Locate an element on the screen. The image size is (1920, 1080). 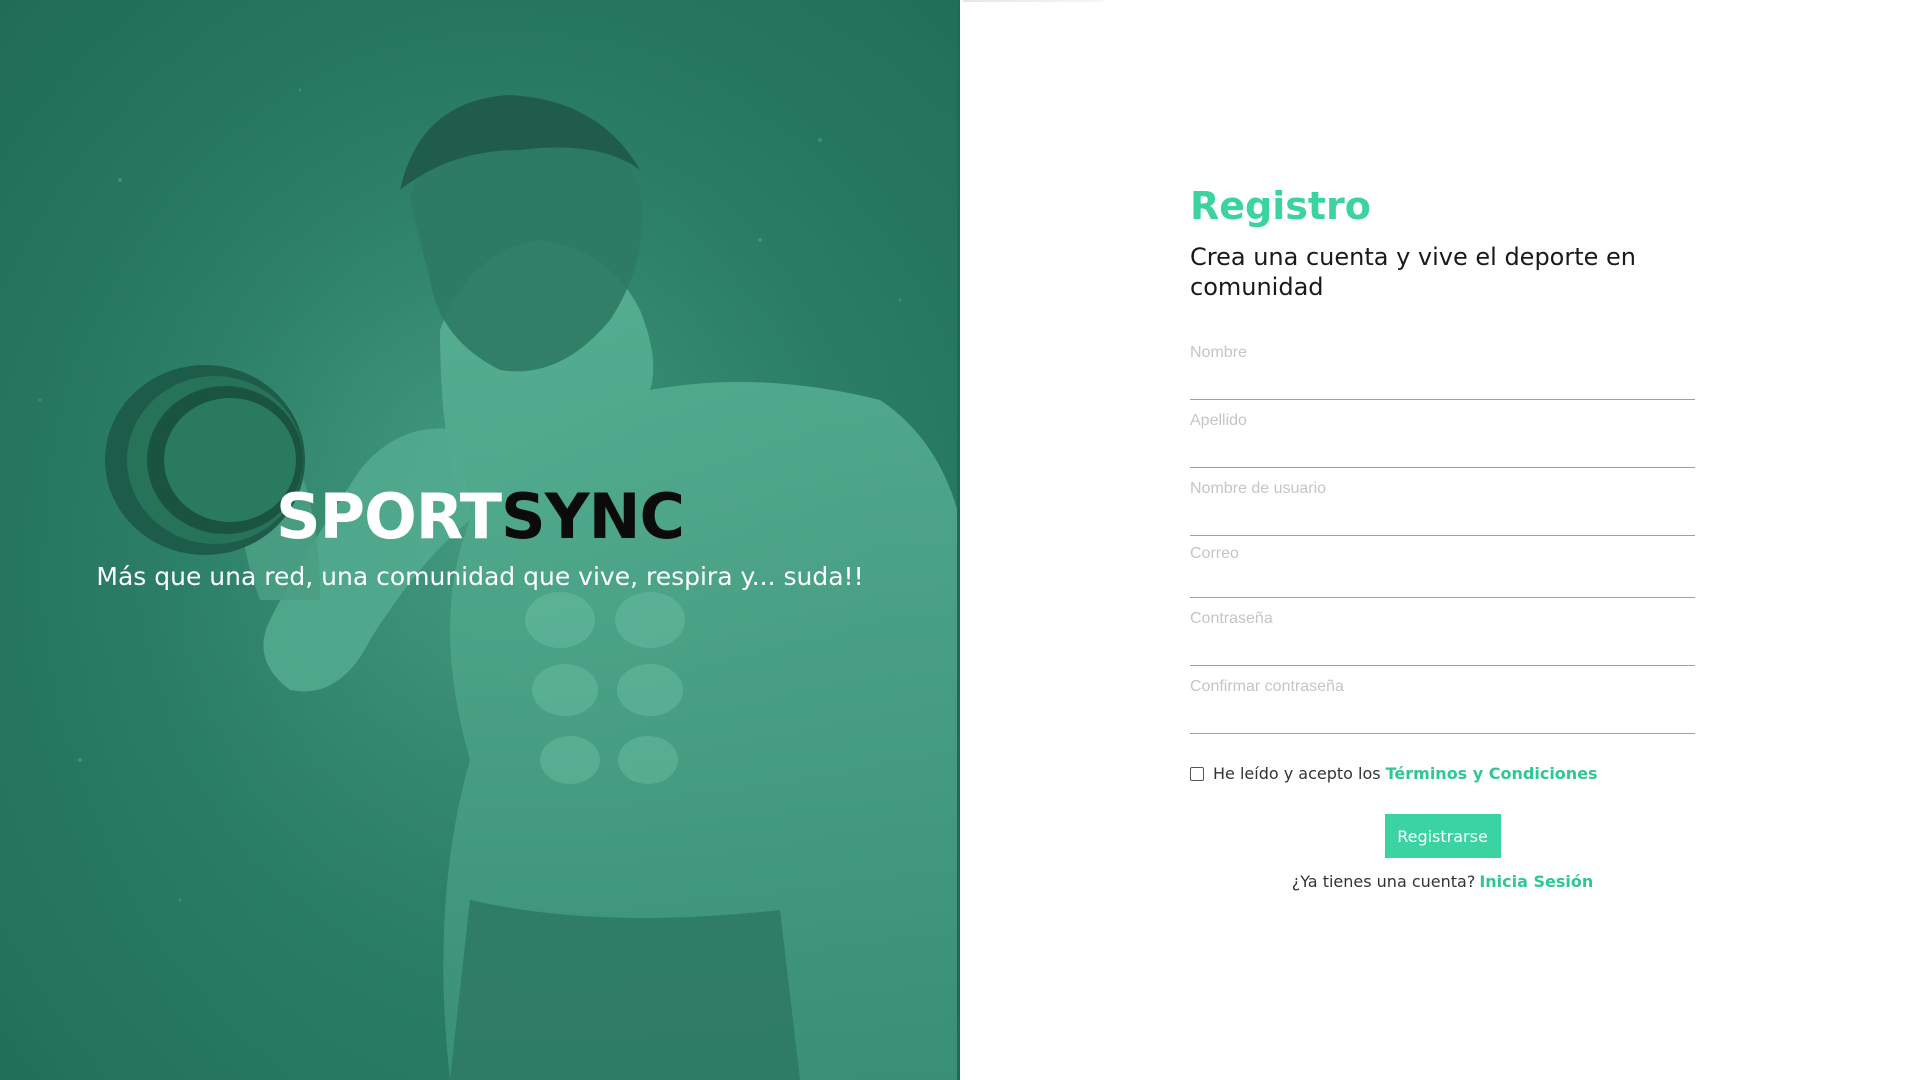
usuario-field-wrap is located at coordinates (1442, 502).